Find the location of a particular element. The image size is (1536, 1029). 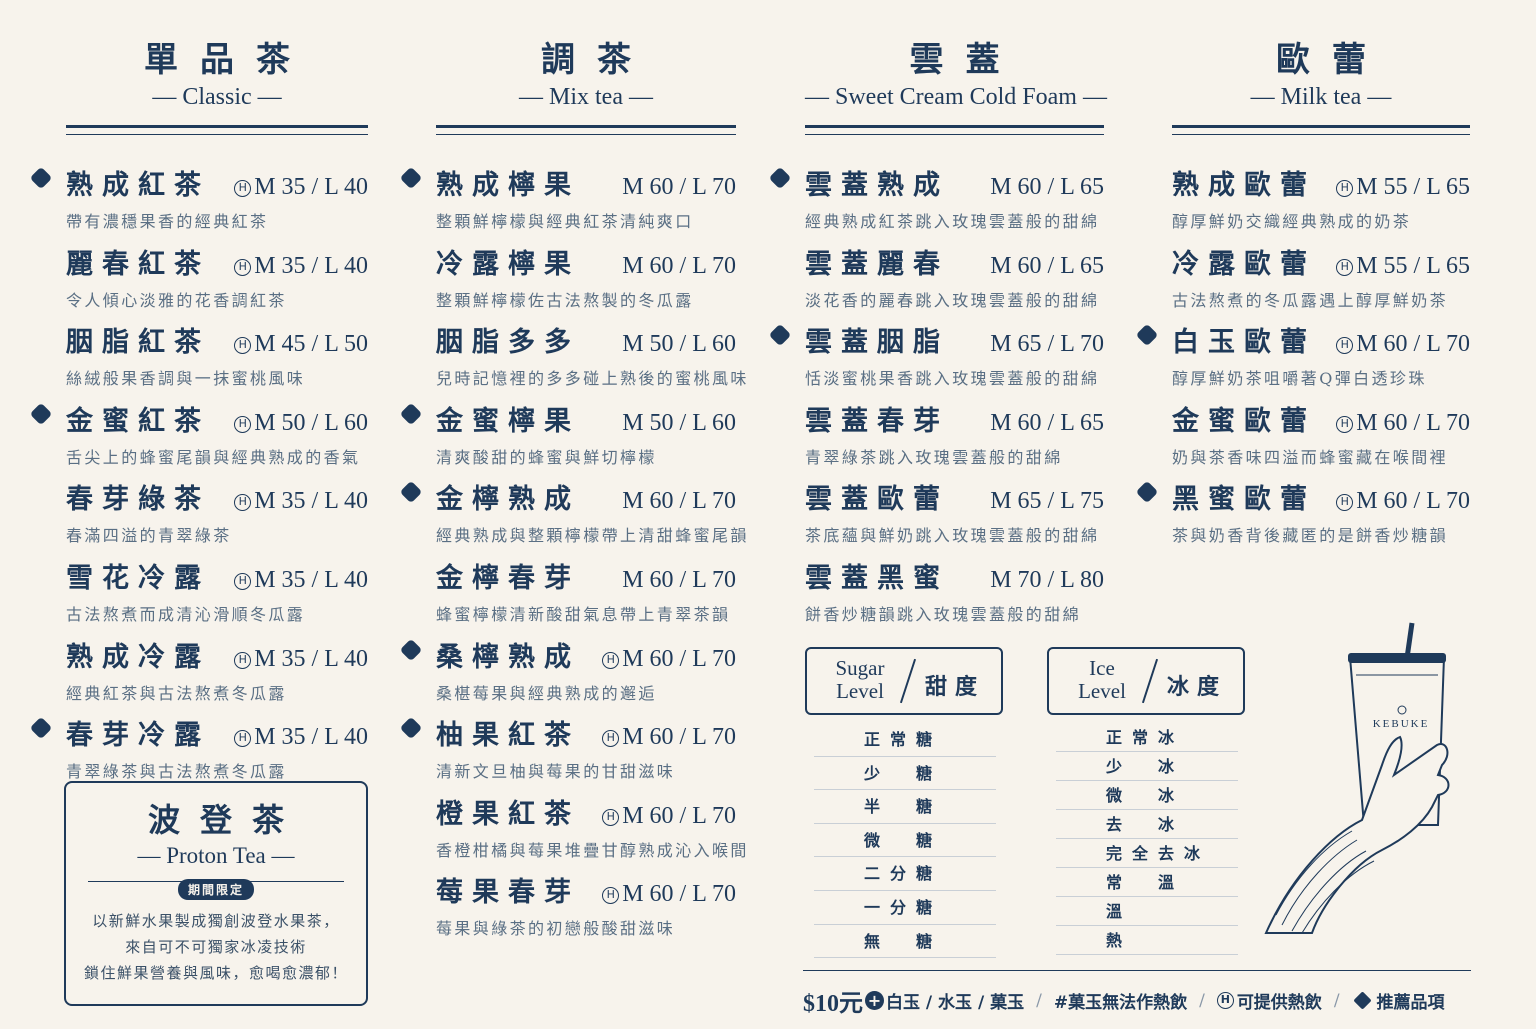

menu-item: 橙果紅茶 H M 60 / L 70 香橙柑橘與莓果堆疊甘醇熟成沁入喉間 is located at coordinates (591, 831).